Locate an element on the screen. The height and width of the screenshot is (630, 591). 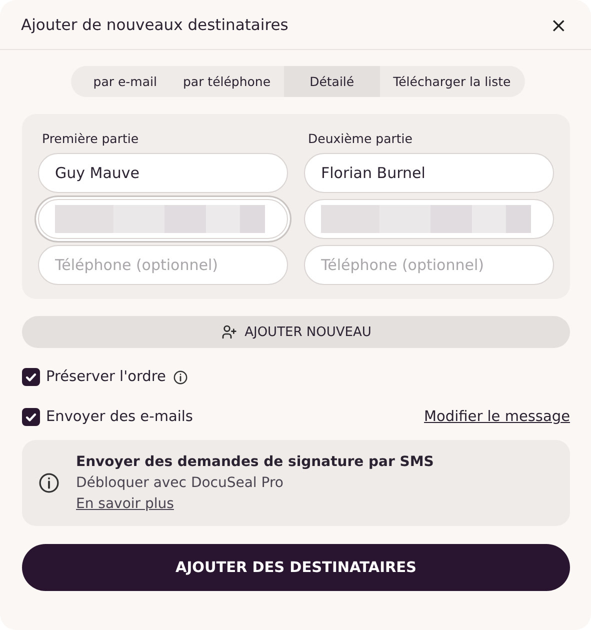
add-recipients-button: AJOUTER DES DESTINATAIRES is located at coordinates (296, 567).